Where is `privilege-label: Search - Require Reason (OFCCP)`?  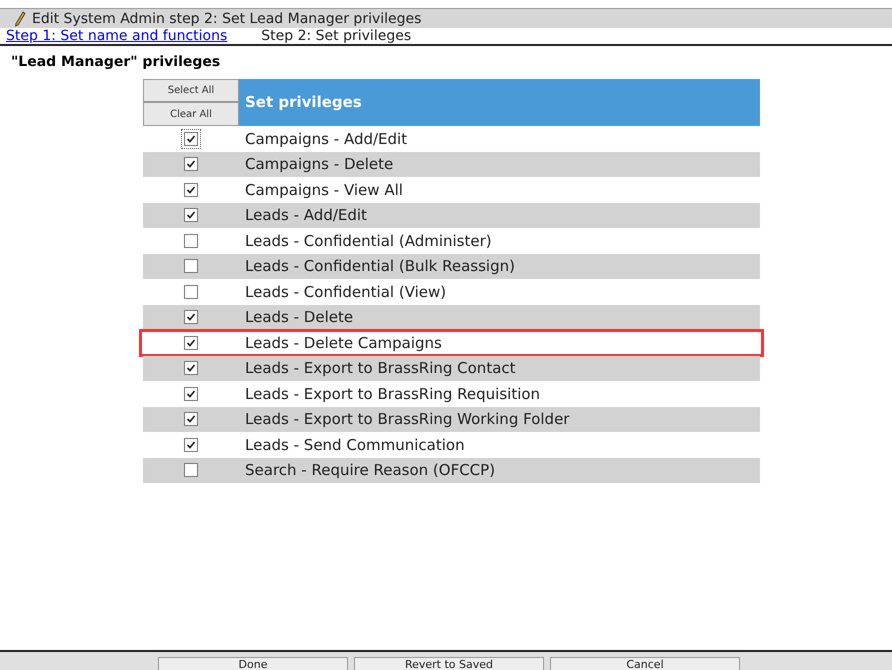
privilege-label: Search - Require Reason (OFCCP) is located at coordinates (370, 470).